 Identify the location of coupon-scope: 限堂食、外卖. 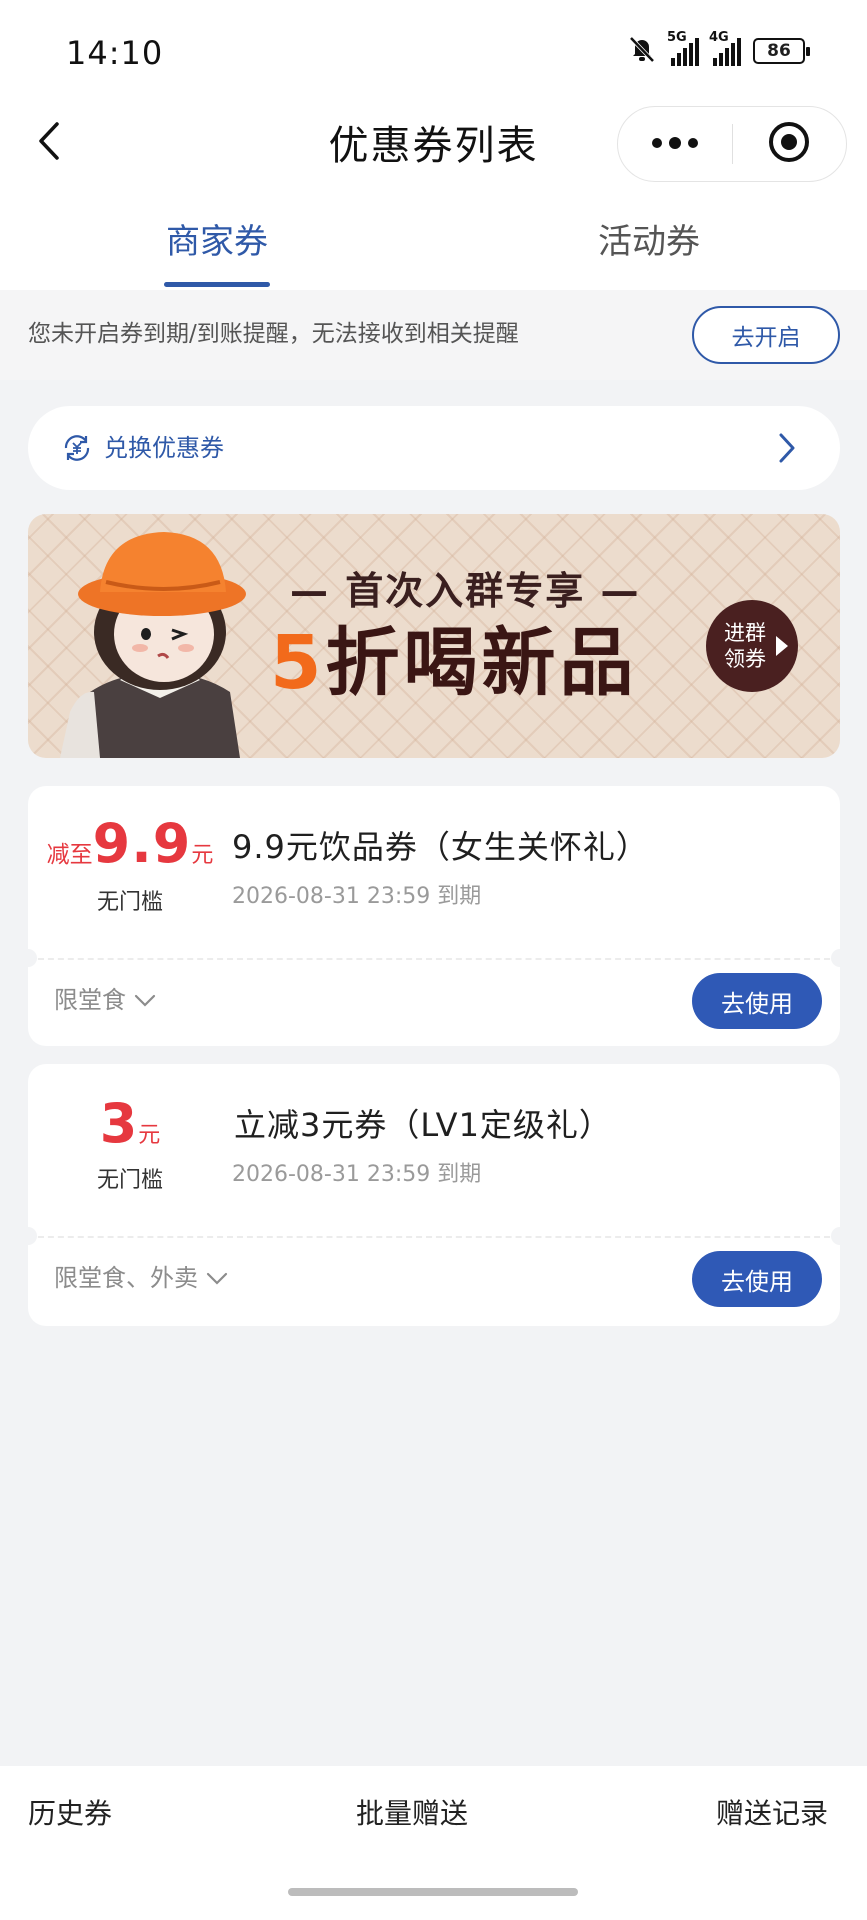
(126, 1278).